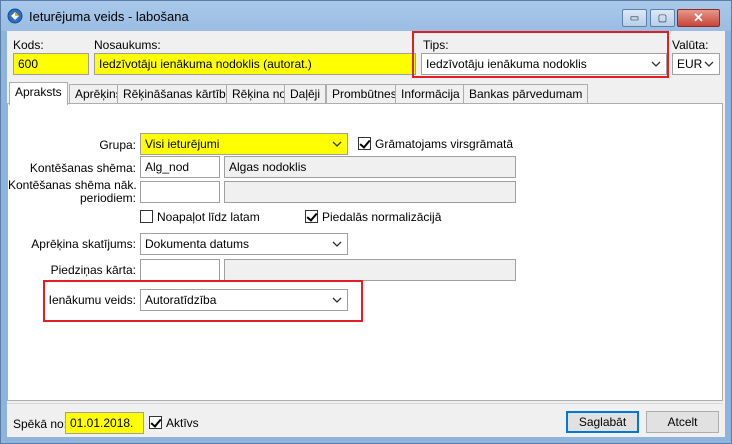 Image resolution: width=732 pixels, height=444 pixels. Describe the element at coordinates (364, 143) in the screenshot. I see `gramatojams-checkbox` at that location.